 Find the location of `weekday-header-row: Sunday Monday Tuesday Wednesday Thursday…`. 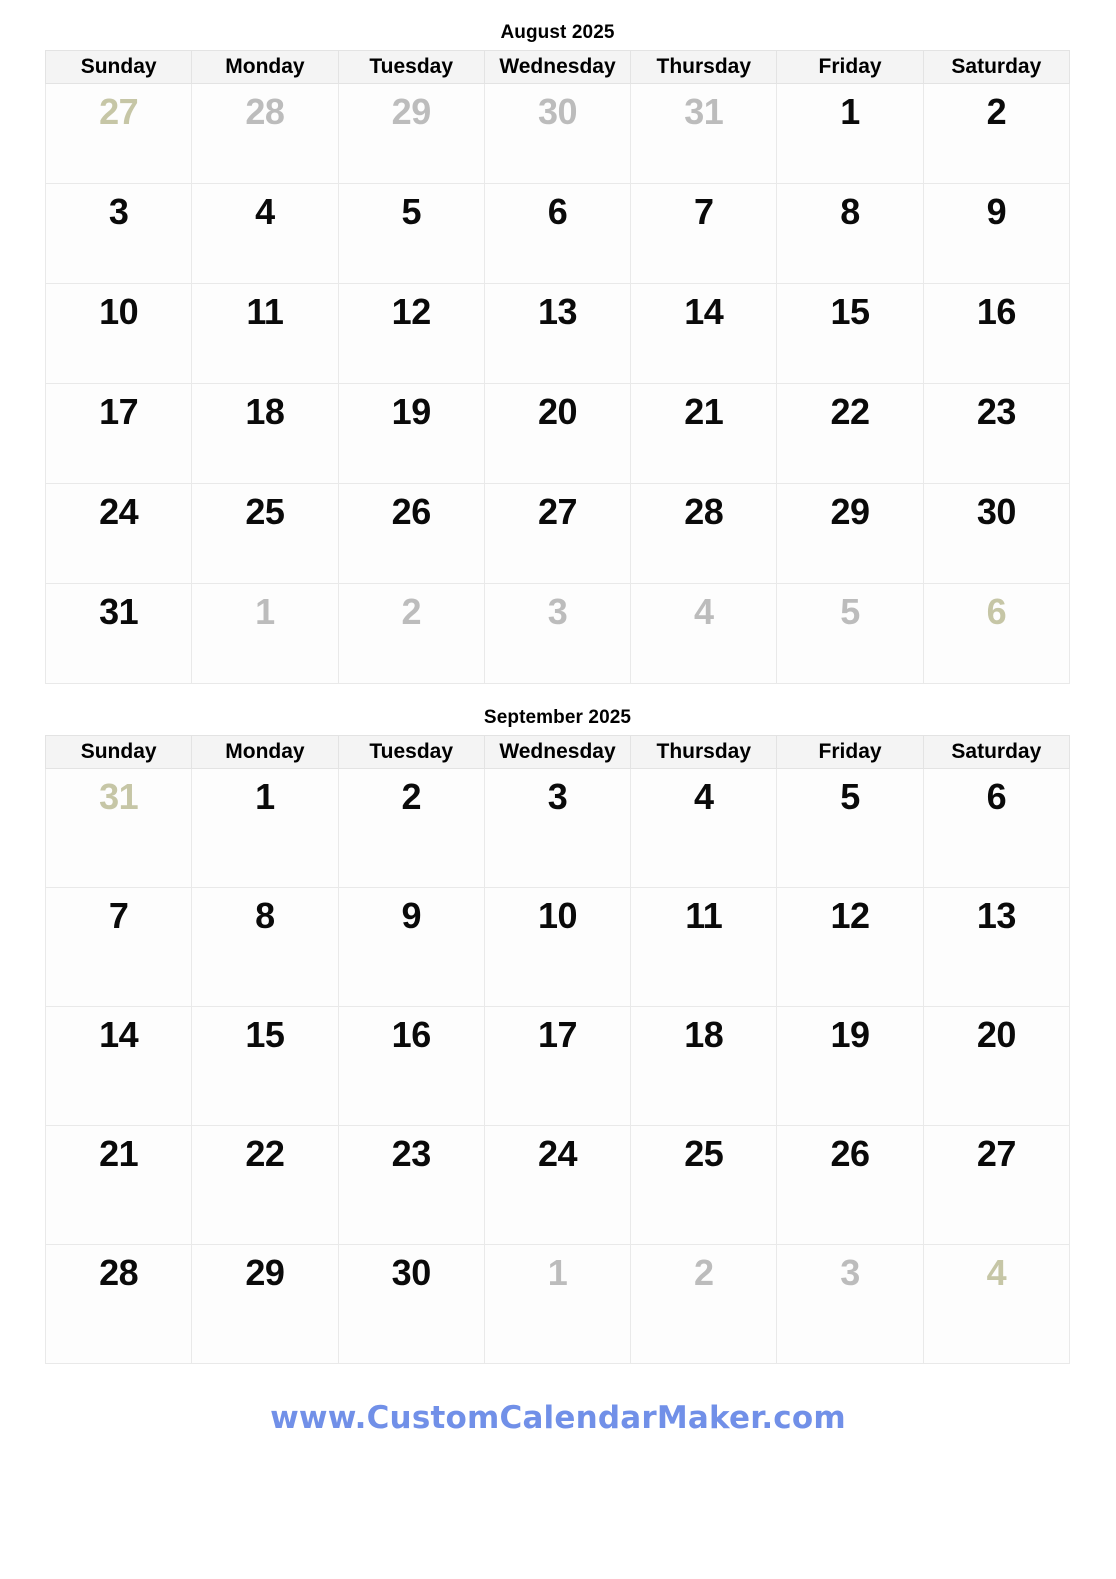

weekday-header-row: Sunday Monday Tuesday Wednesday Thursday… is located at coordinates (557, 752).